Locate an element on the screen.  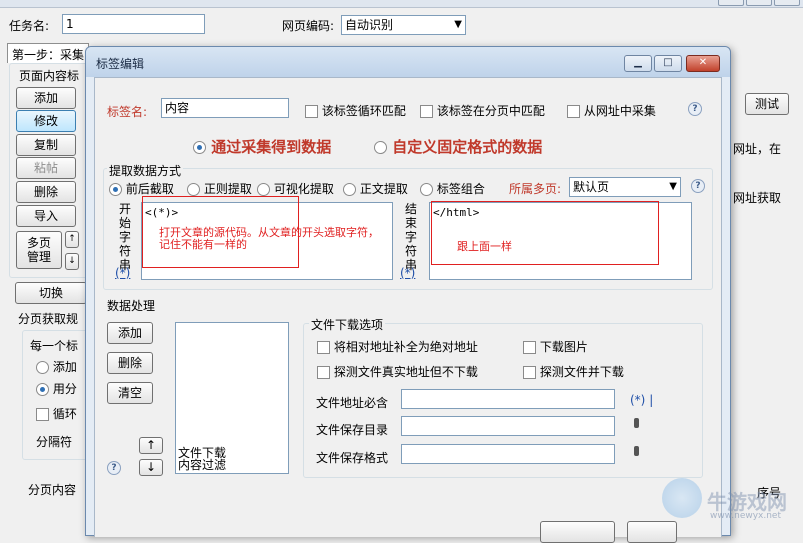
bg-copy-button: 复制 is located at coordinates (46, 145).